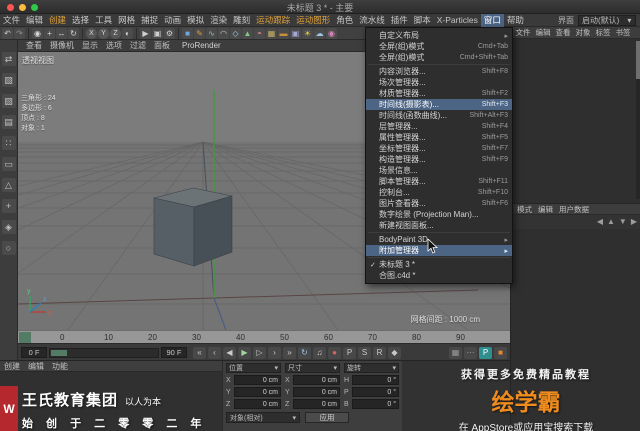 The height and width of the screenshot is (431, 640). Describe the element at coordinates (218, 20) in the screenshot. I see `menubar-item: 渲染` at that location.